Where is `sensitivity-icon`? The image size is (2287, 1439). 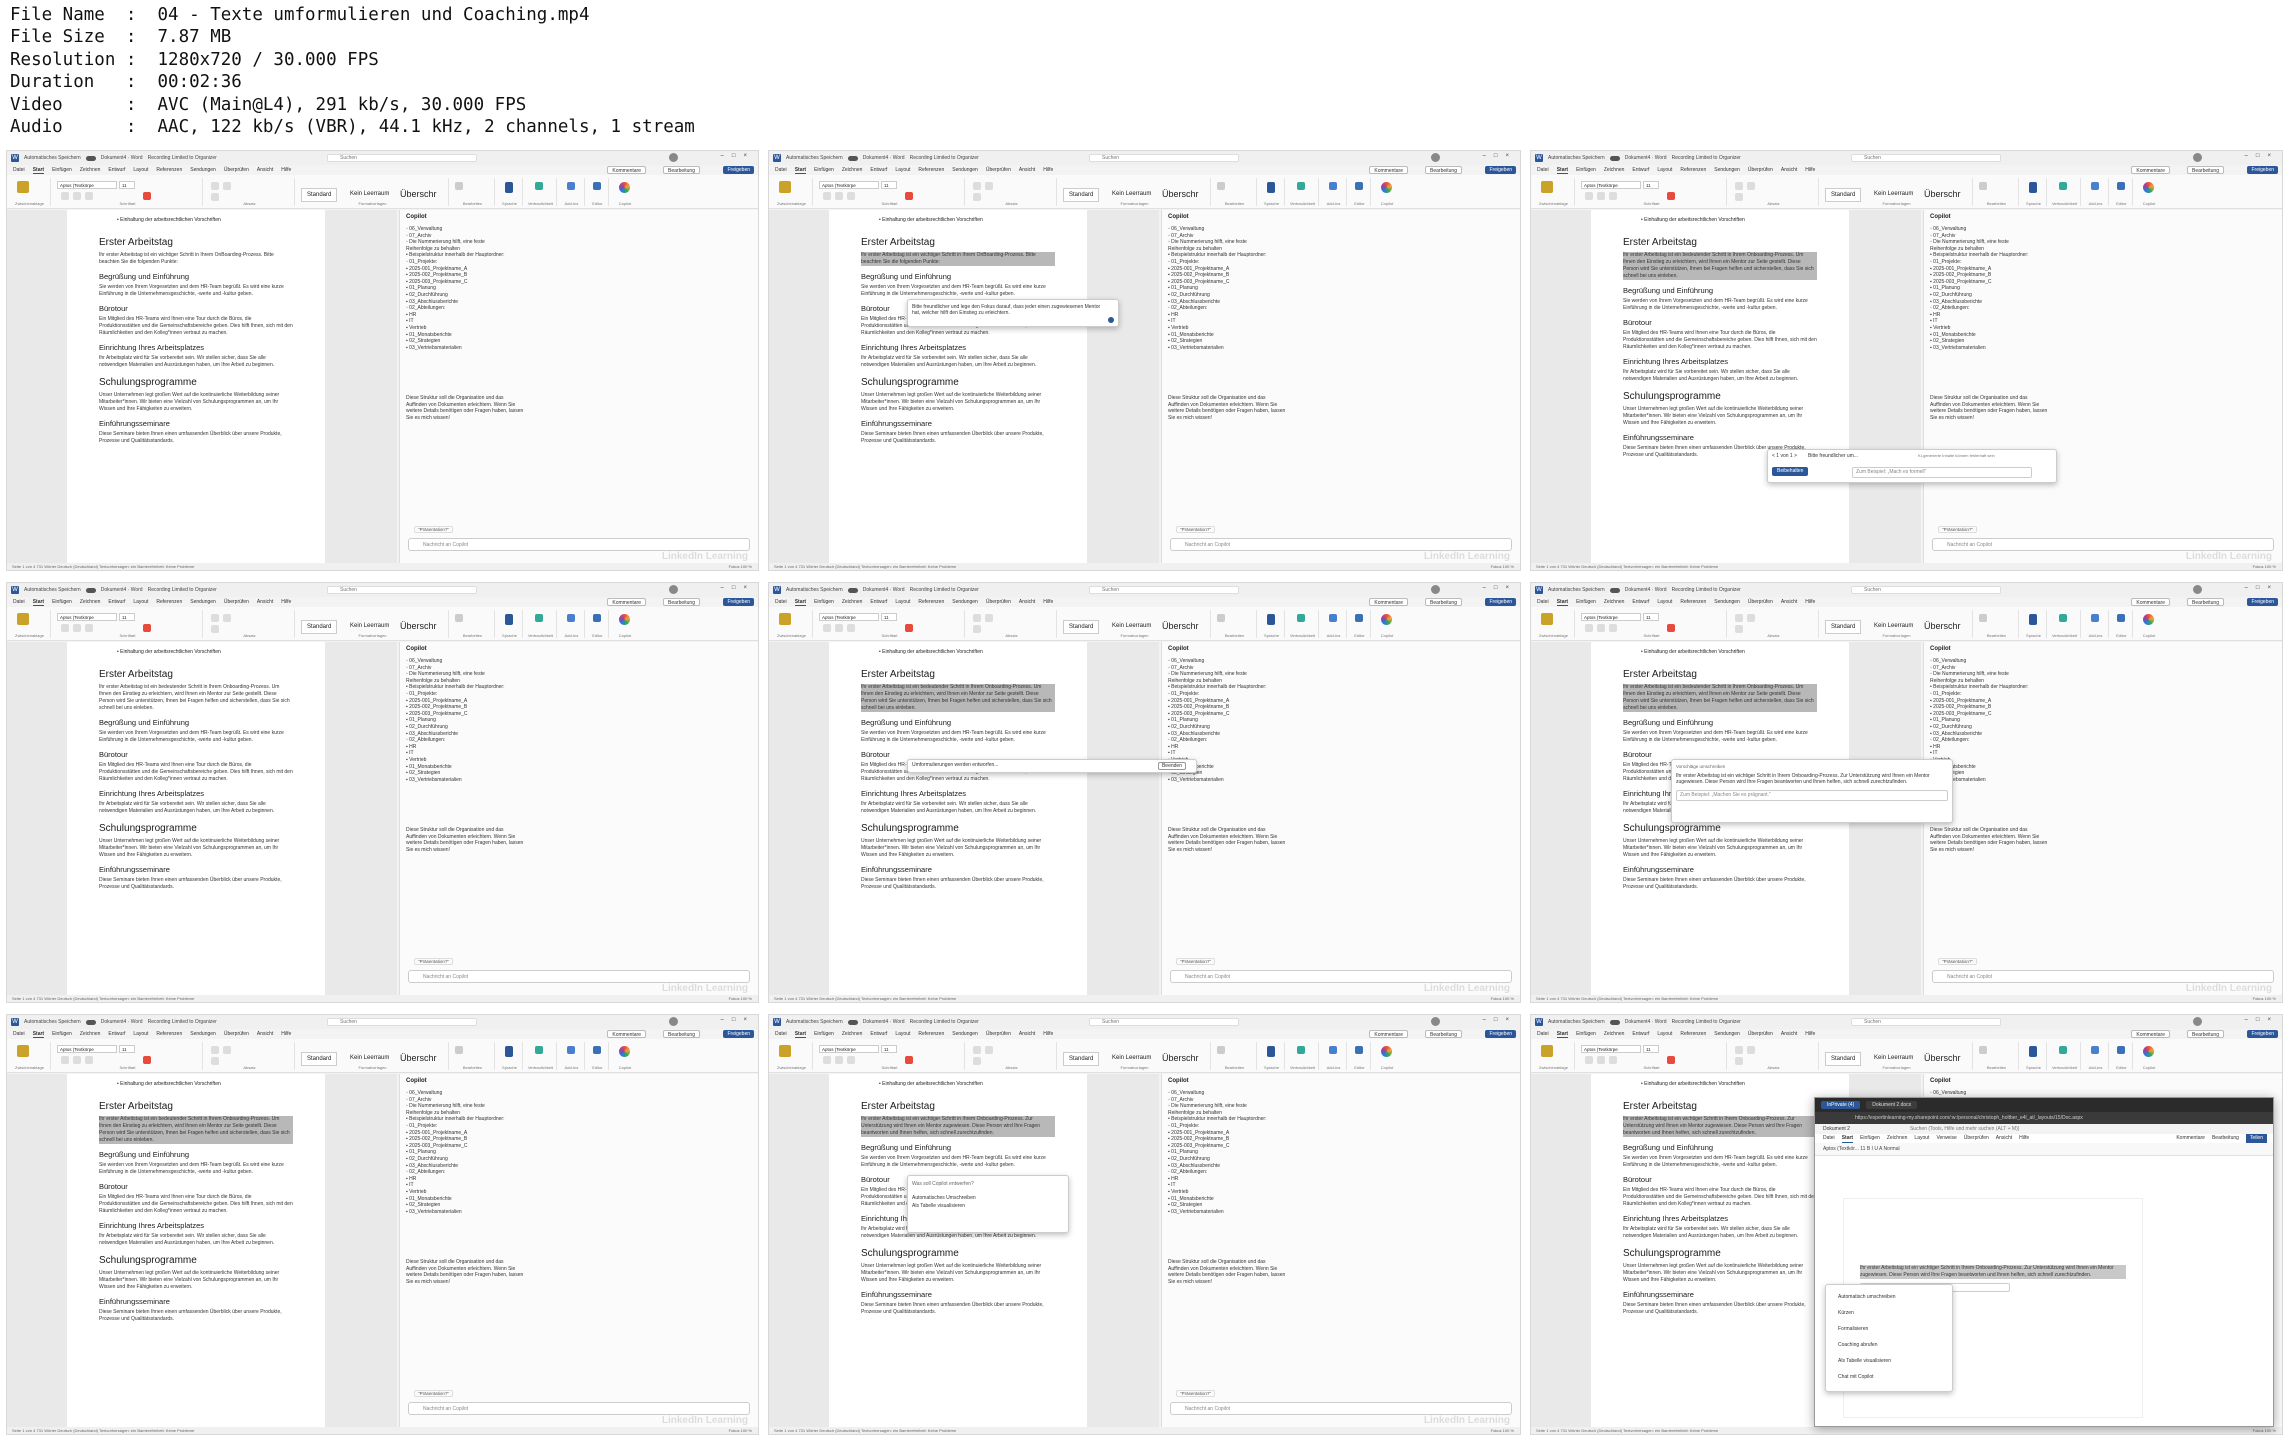
sensitivity-icon is located at coordinates (1301, 186).